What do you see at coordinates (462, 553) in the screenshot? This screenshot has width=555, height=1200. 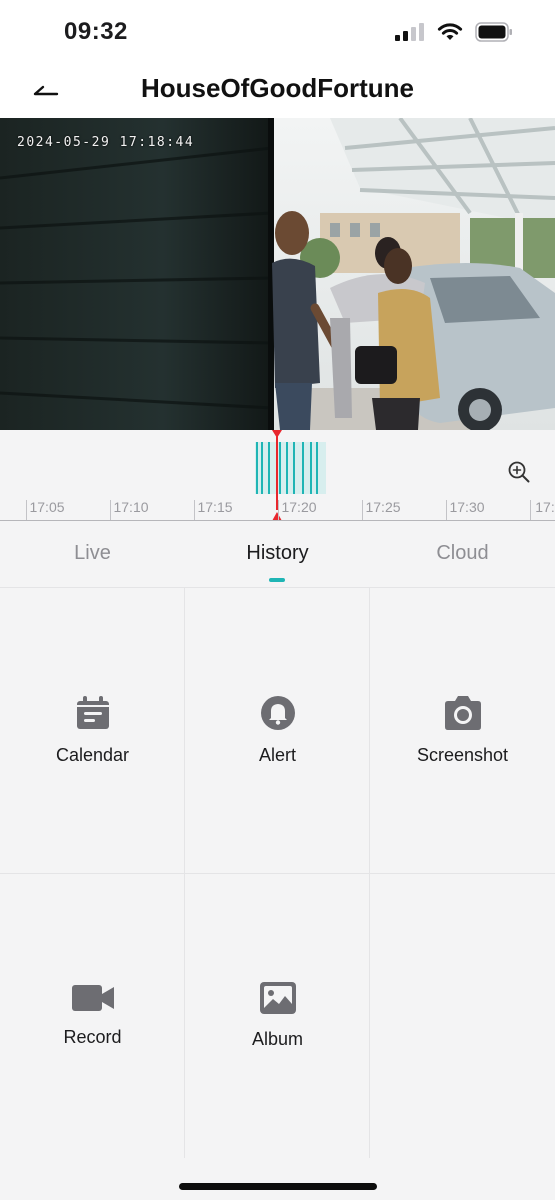 I see `tab-cloud: Cloud` at bounding box center [462, 553].